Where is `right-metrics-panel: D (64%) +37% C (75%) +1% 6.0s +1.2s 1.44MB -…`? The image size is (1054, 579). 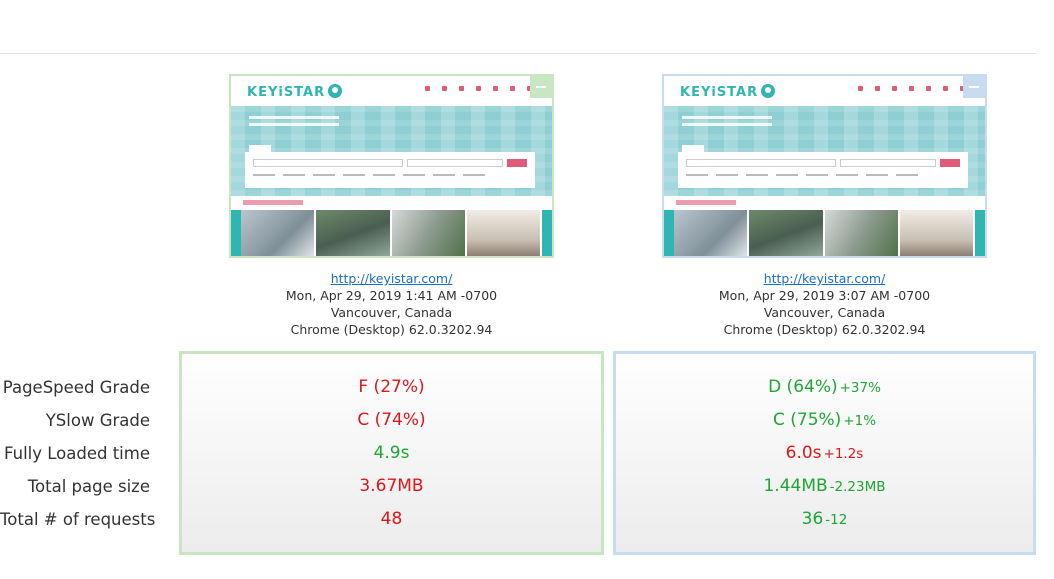
right-metrics-panel: D (64%) +37% C (75%) +1% 6.0s +1.2s 1.44MB -… is located at coordinates (824, 453).